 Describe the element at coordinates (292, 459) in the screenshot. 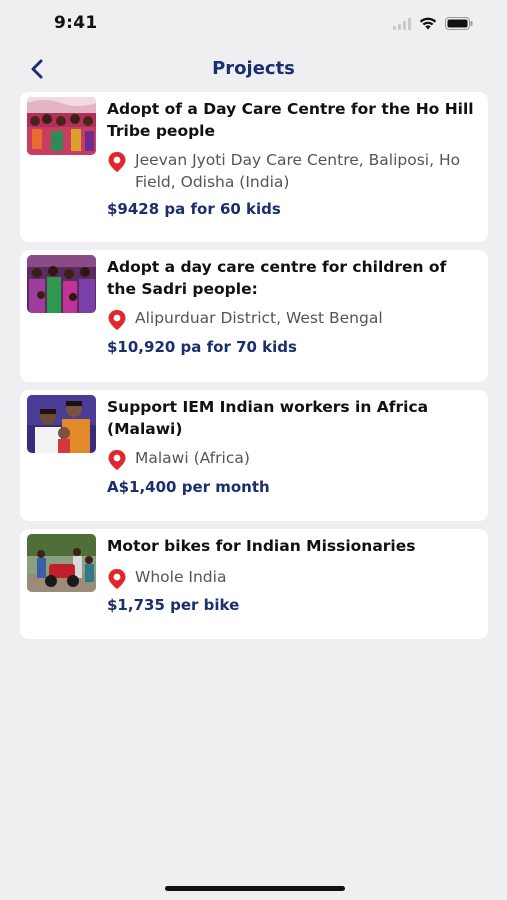

I see `project-location-row: Malawi (Africa)` at that location.